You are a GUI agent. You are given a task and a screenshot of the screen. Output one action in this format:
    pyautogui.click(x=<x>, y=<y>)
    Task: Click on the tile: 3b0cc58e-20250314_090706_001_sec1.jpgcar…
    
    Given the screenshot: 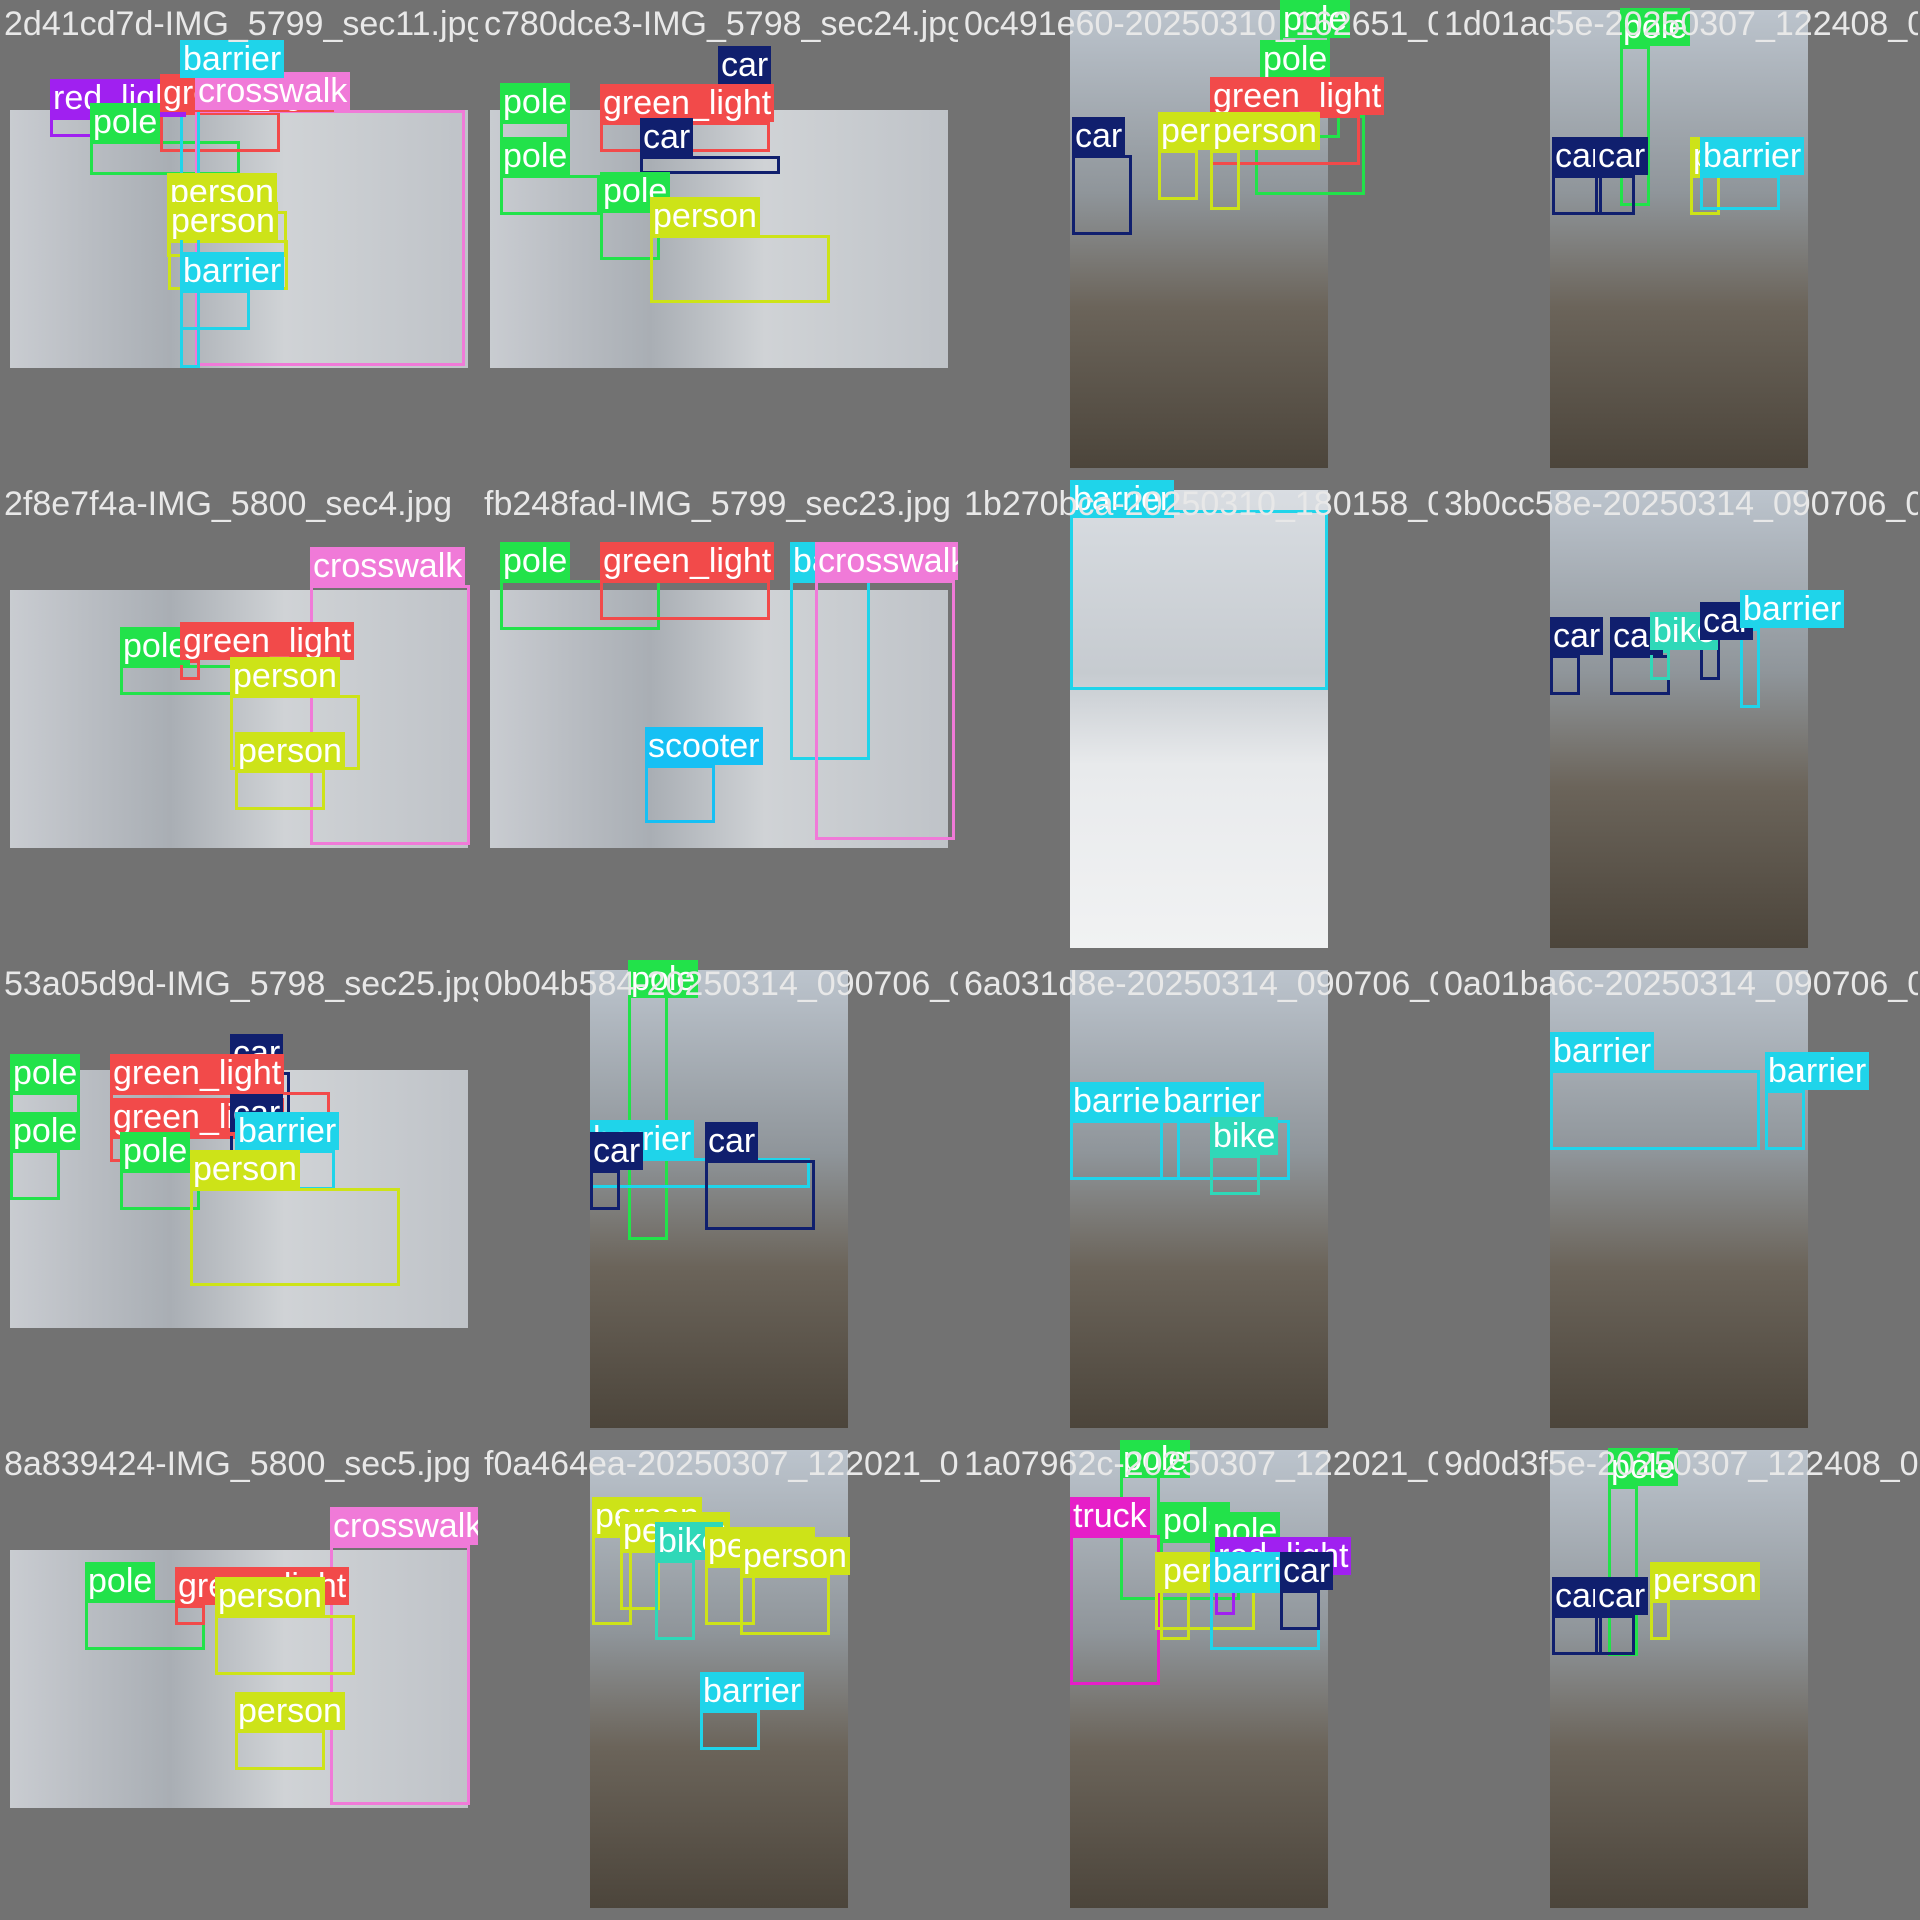 What is the action you would take?
    pyautogui.click(x=1679, y=719)
    